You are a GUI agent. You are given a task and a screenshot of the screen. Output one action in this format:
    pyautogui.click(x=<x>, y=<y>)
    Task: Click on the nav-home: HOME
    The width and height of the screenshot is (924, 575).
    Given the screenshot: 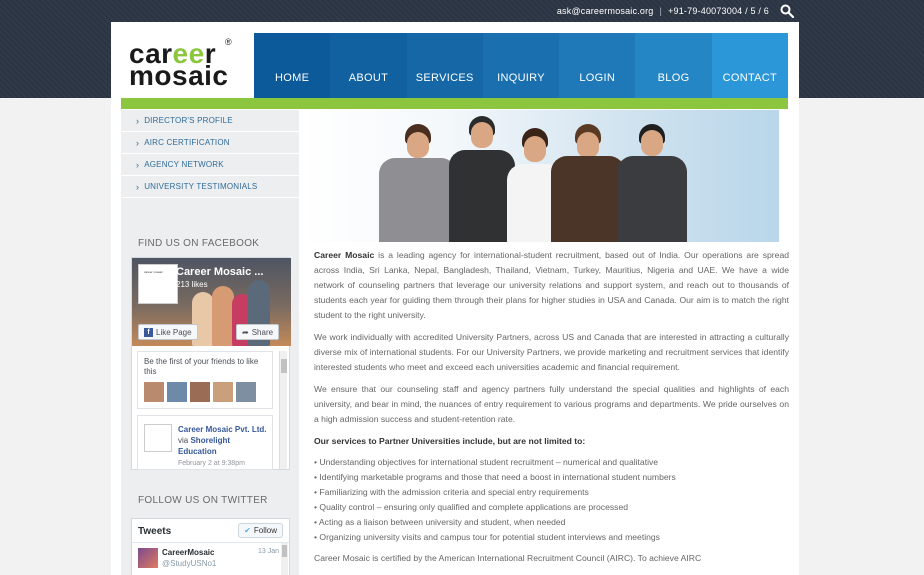 What is the action you would take?
    pyautogui.click(x=292, y=65)
    